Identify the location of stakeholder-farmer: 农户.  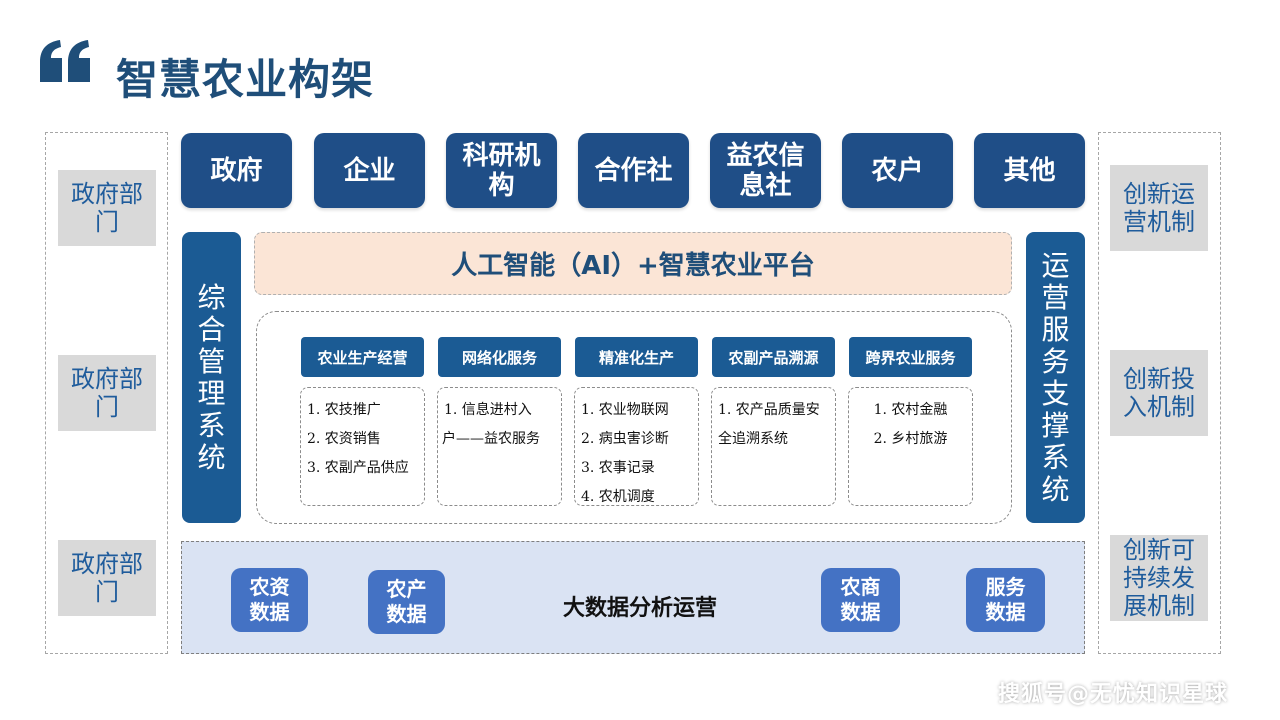
(897, 170).